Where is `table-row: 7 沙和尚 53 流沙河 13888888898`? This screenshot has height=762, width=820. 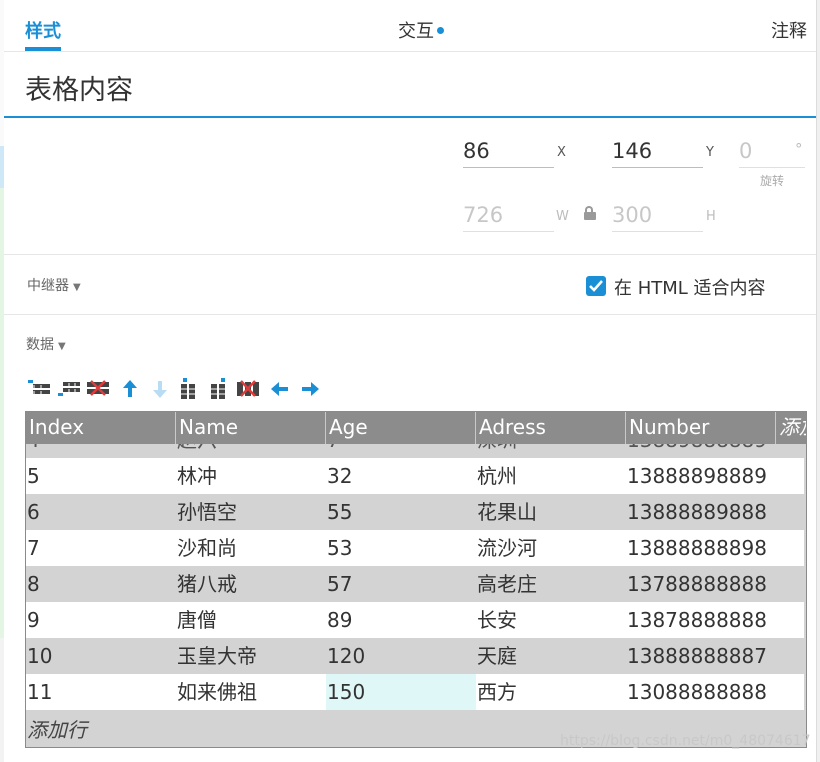 table-row: 7 沙和尚 53 流沙河 13888888898 is located at coordinates (415, 548).